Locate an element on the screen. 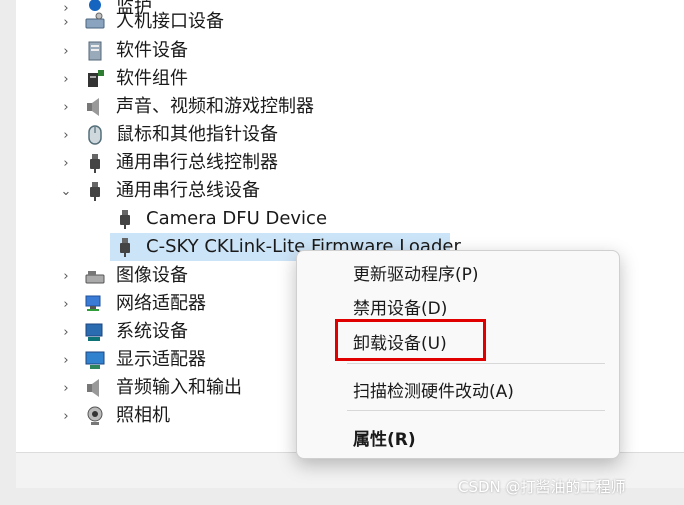  display-adapter-icon is located at coordinates (95, 360).